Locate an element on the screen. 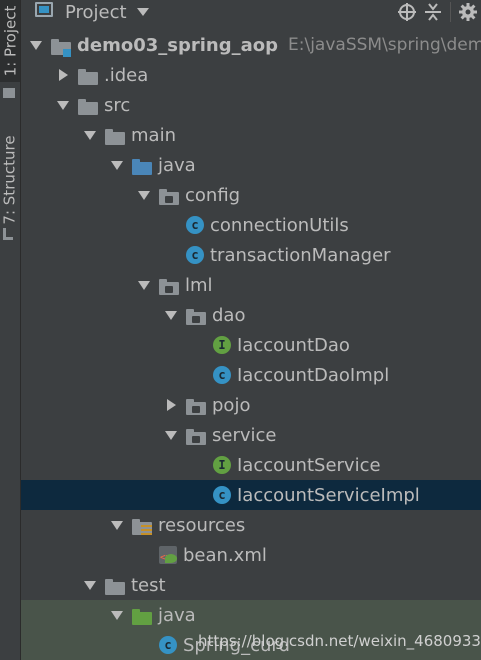 The width and height of the screenshot is (481, 660). tree-node-bean-xml: <> bean.xml is located at coordinates (251, 555).